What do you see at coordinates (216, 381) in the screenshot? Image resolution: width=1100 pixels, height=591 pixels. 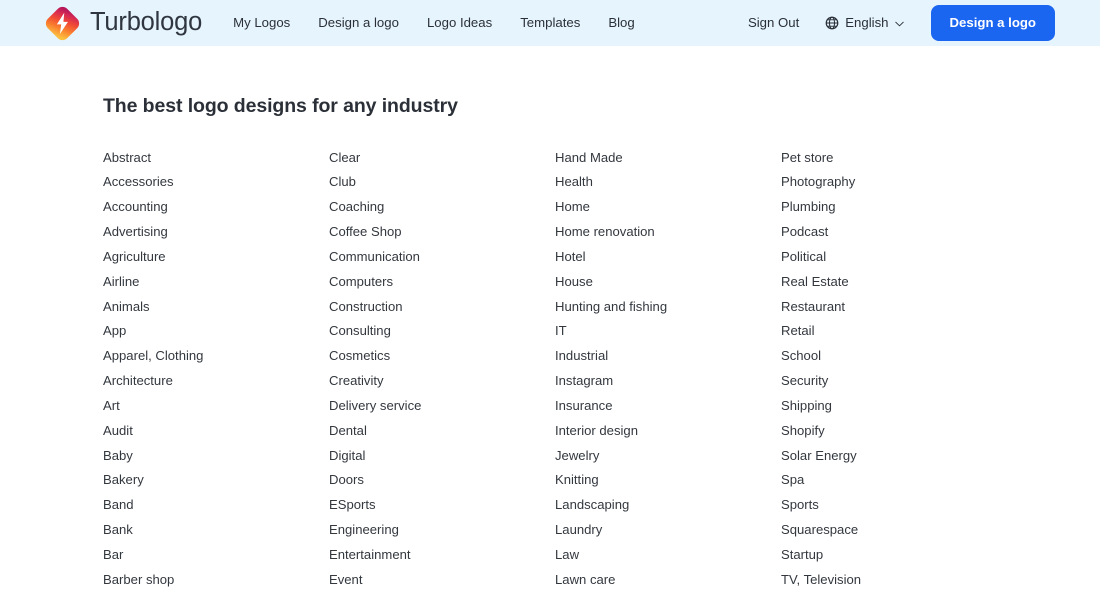 I see `category-link: Architecture` at bounding box center [216, 381].